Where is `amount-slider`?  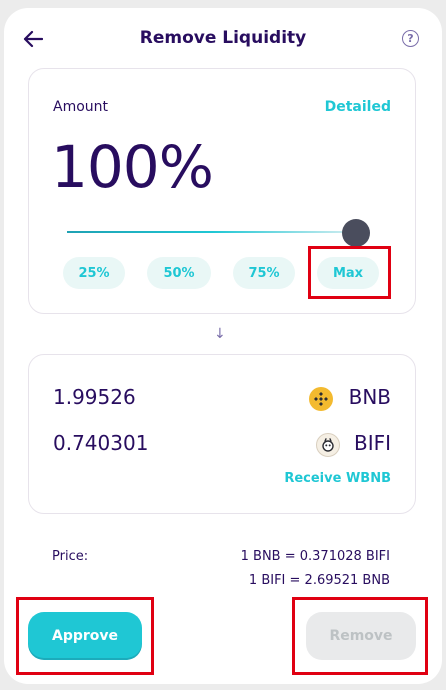 amount-slider is located at coordinates (218, 234).